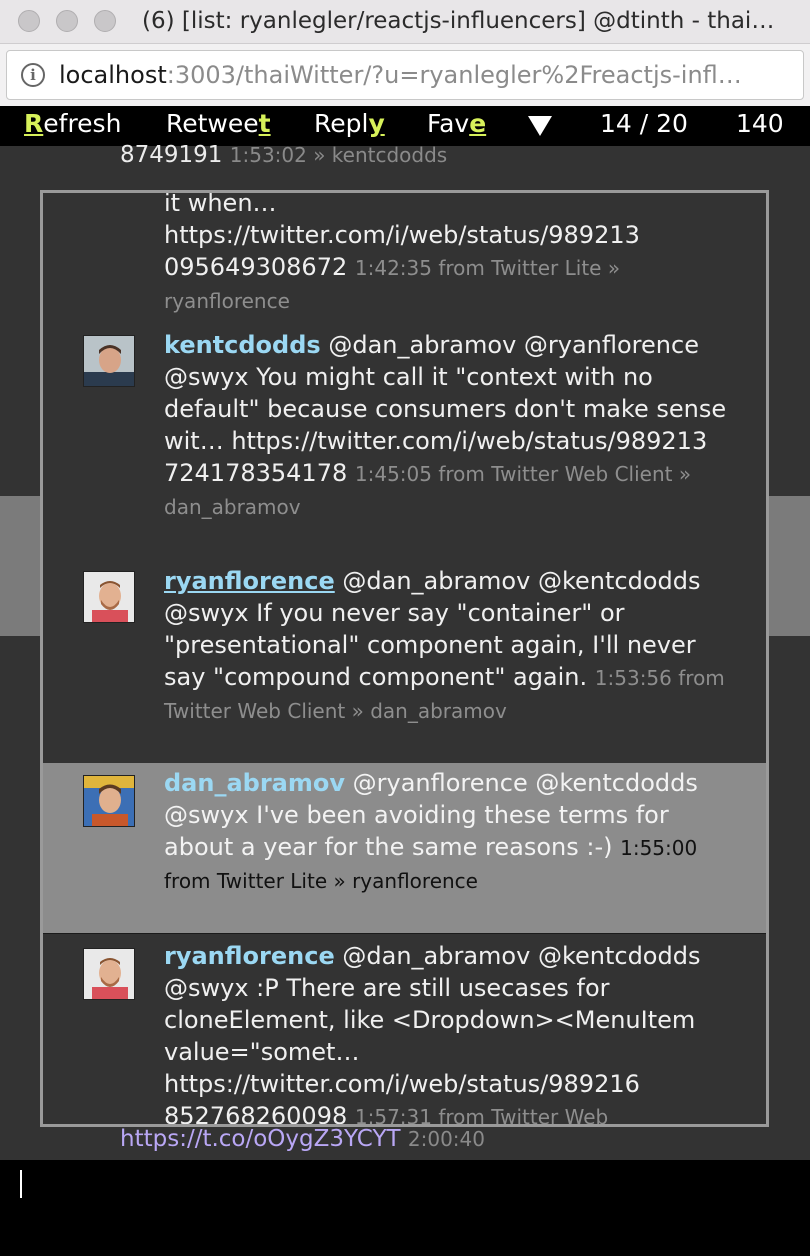  What do you see at coordinates (113, 75) in the screenshot?
I see `url-host: localhost` at bounding box center [113, 75].